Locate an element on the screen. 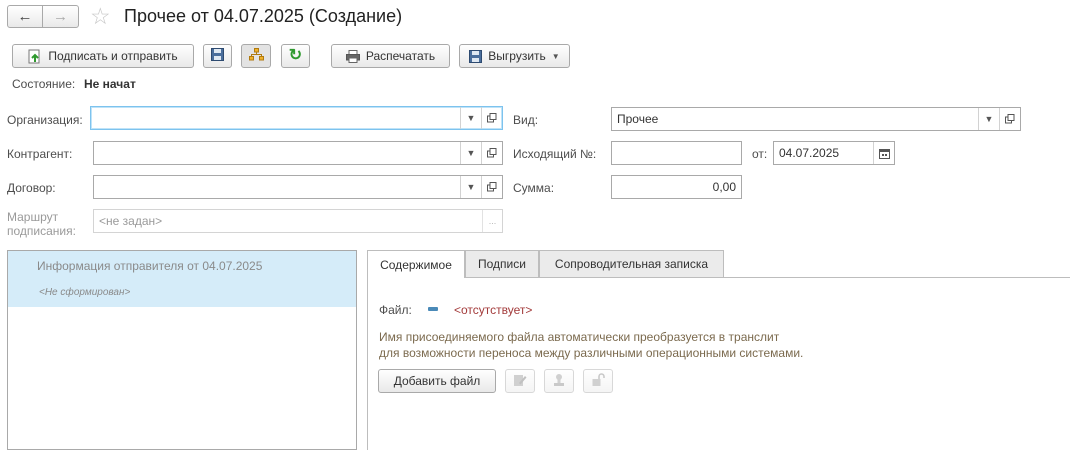  tab-content-label: Содержимое is located at coordinates (416, 264).